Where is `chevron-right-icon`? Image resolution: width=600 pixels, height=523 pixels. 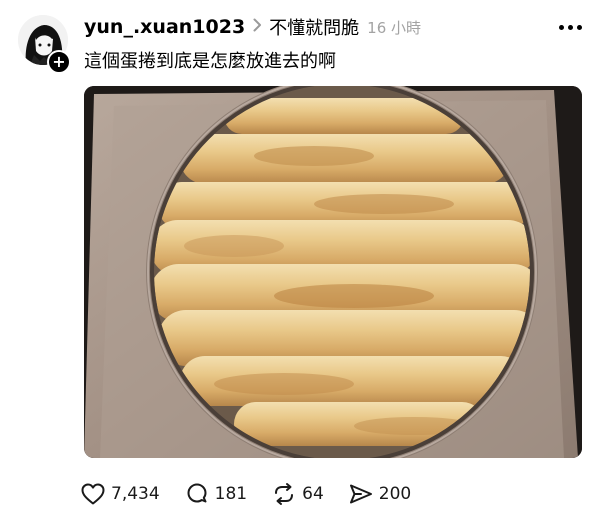 chevron-right-icon is located at coordinates (257, 27).